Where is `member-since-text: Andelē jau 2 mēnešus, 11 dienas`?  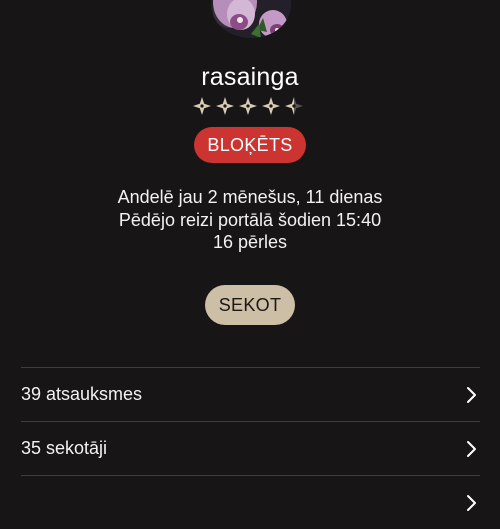 member-since-text: Andelē jau 2 mēnešus, 11 dienas is located at coordinates (250, 197).